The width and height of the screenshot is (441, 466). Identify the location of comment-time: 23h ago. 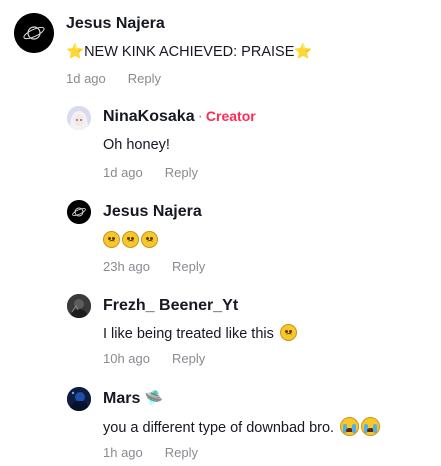
(126, 266).